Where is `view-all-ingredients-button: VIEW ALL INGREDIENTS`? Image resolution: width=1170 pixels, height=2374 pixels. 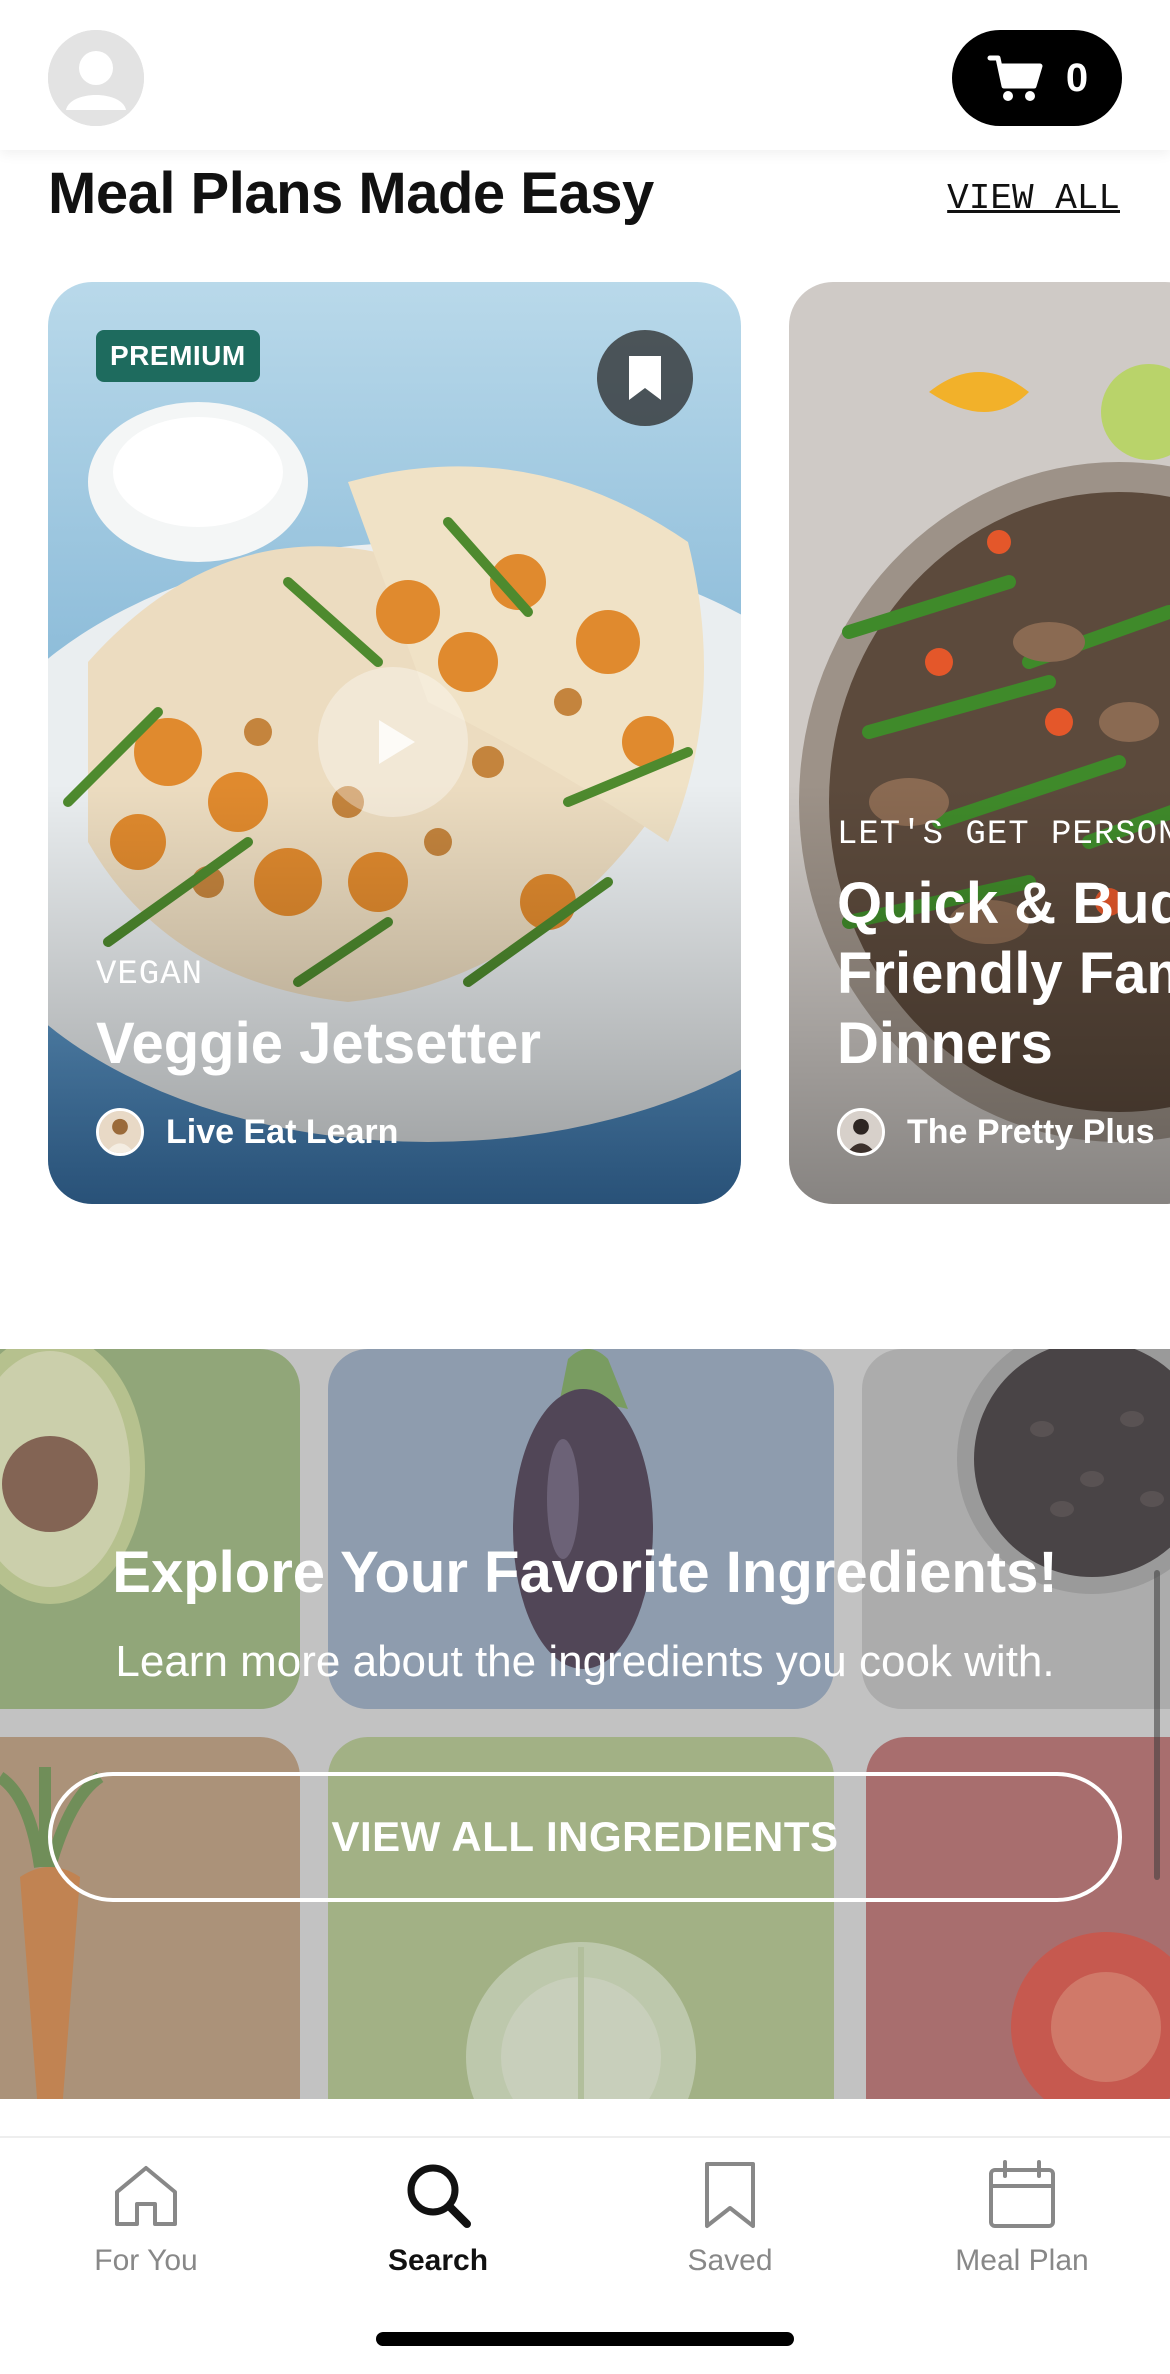
view-all-ingredients-button: VIEW ALL INGREDIENTS is located at coordinates (585, 1837).